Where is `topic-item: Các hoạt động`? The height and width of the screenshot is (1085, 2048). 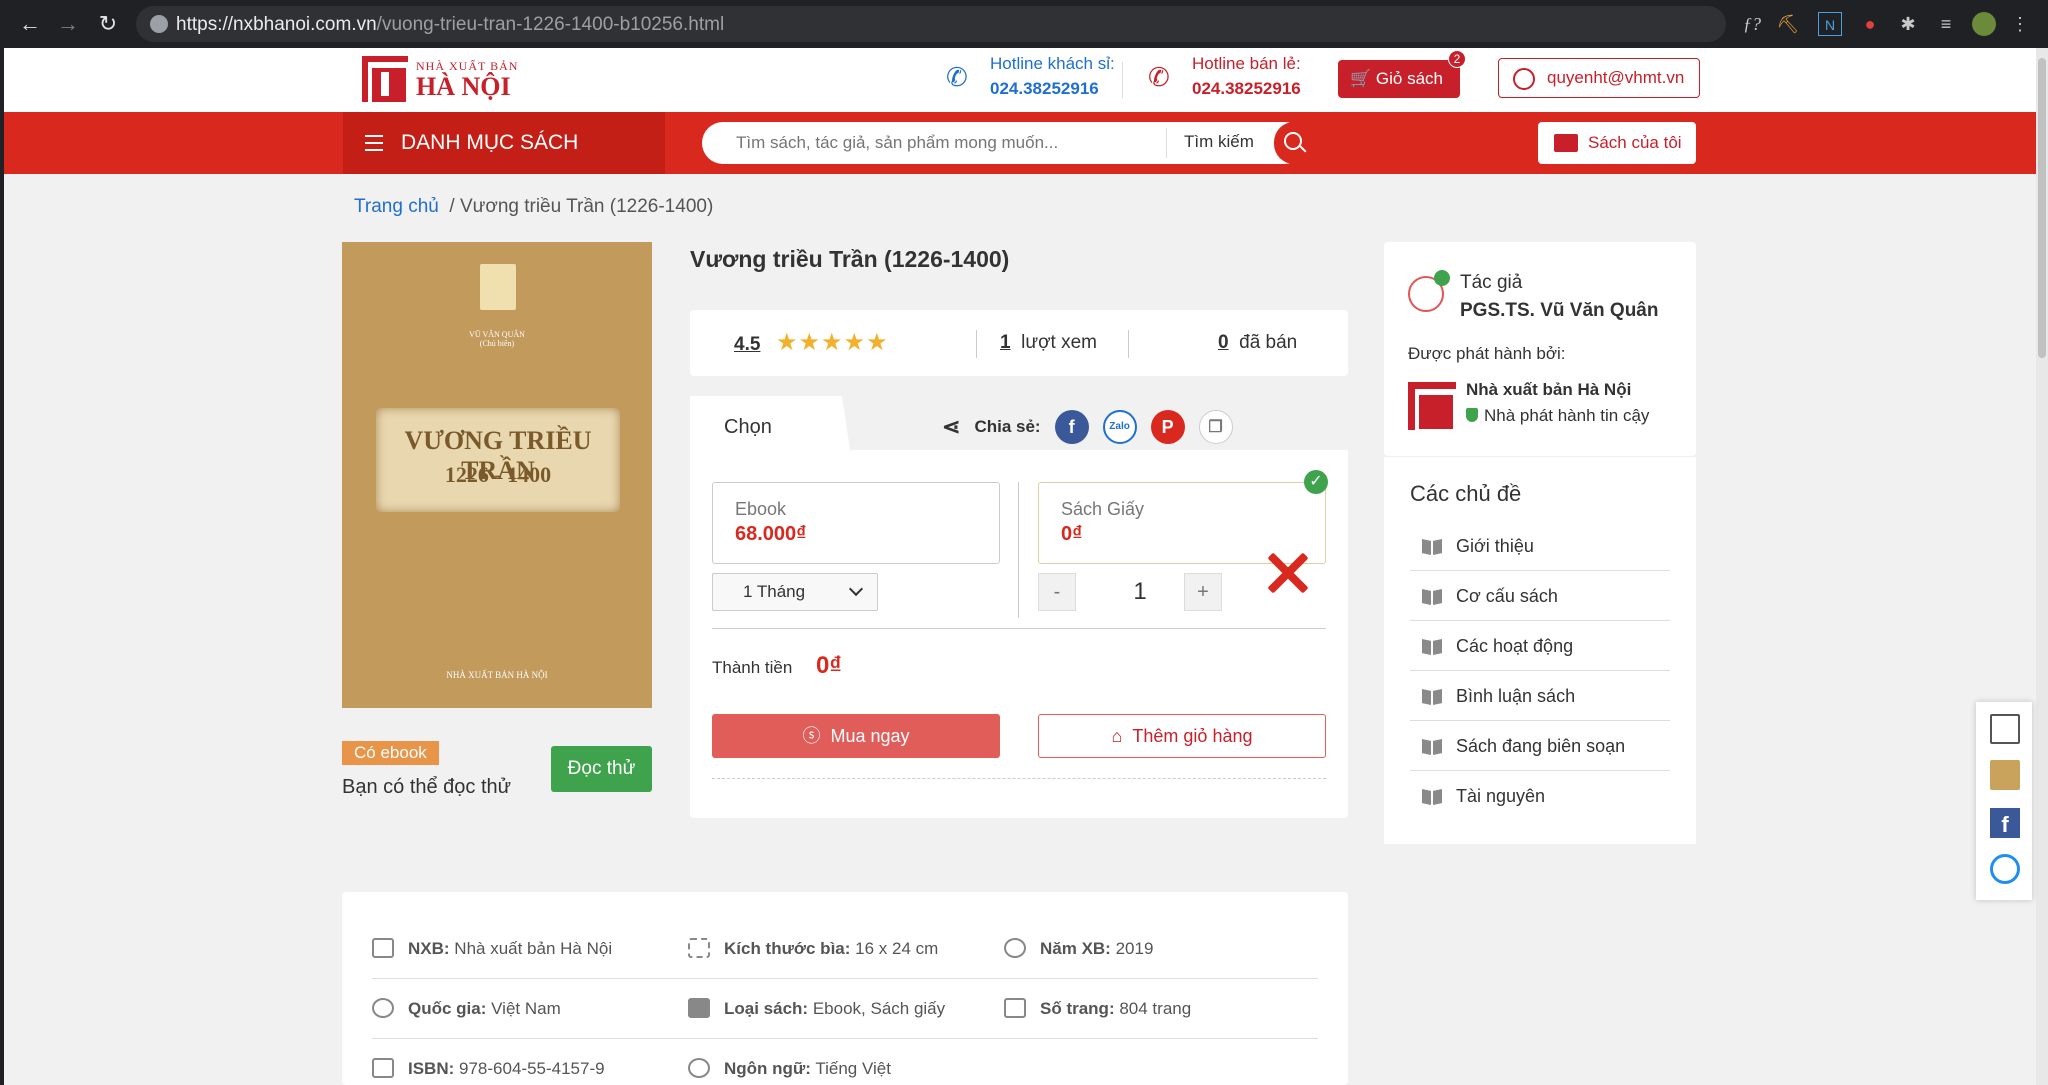
topic-item: Các hoạt động is located at coordinates (1540, 646).